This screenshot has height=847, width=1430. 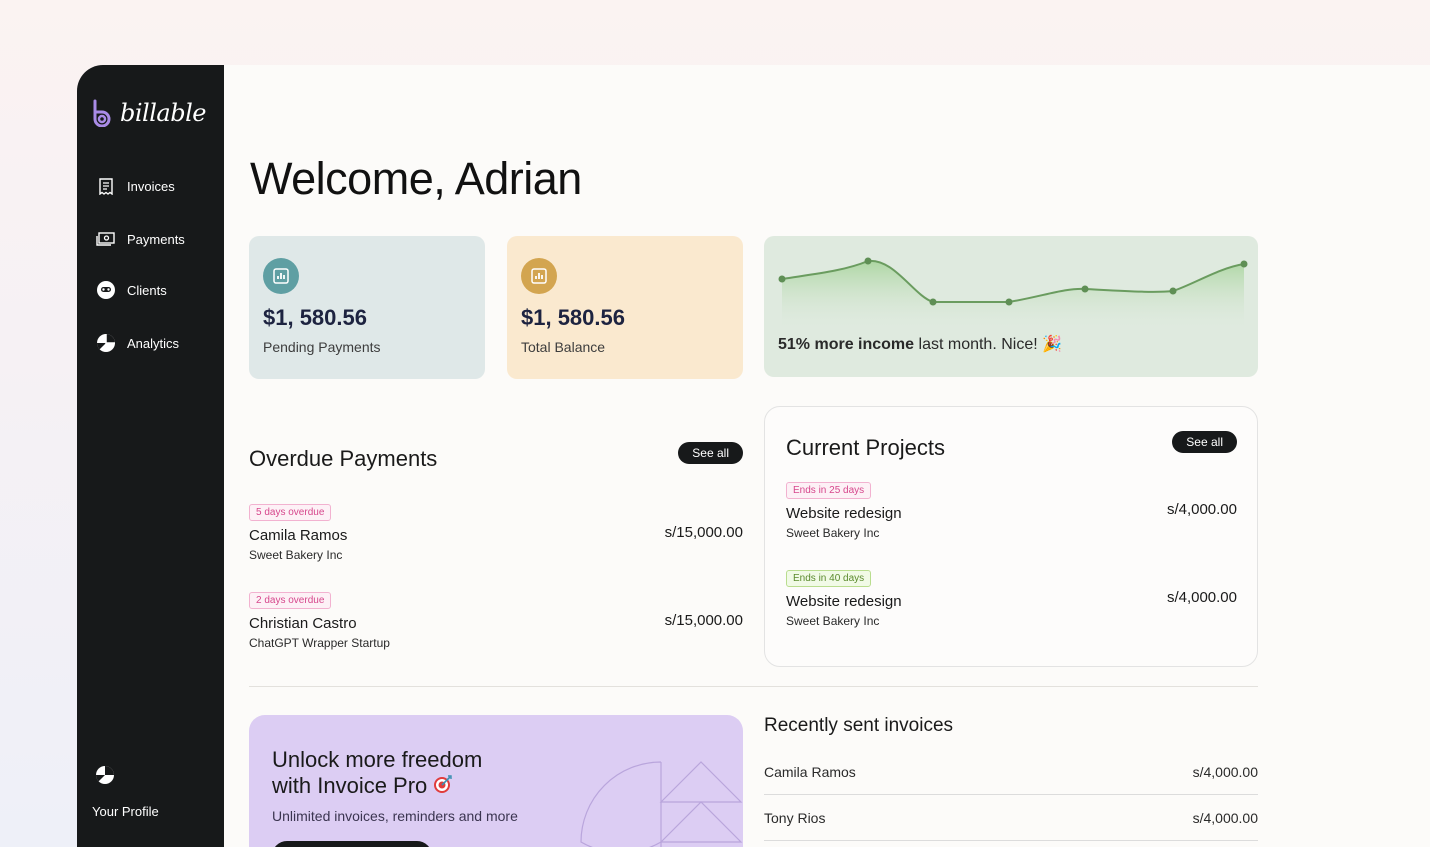 I want to click on income-caption-rest: last month. Nice! 🎉, so click(x=990, y=344).